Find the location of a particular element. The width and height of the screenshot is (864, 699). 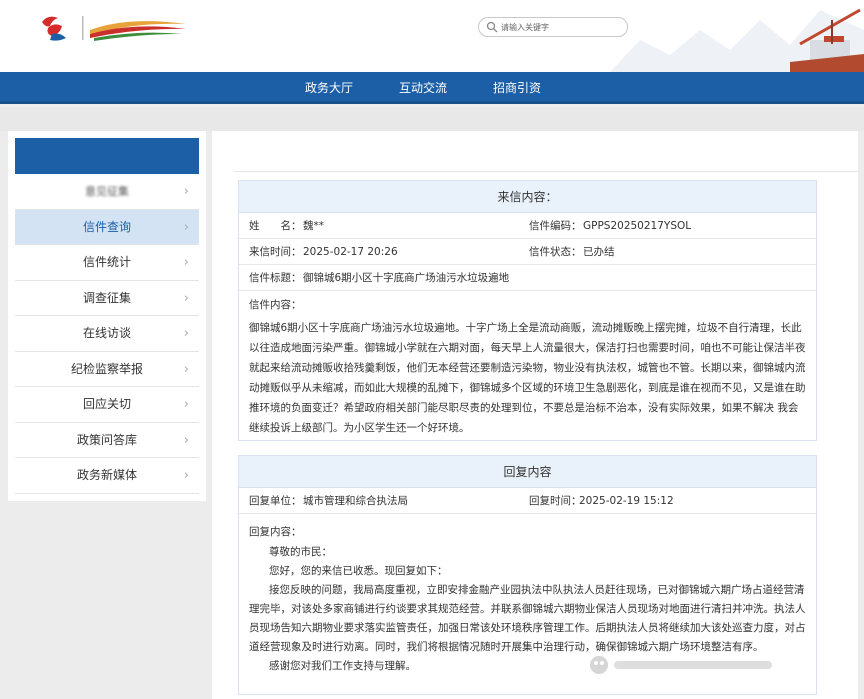

reply-time-label: 回复时间： is located at coordinates (555, 501).